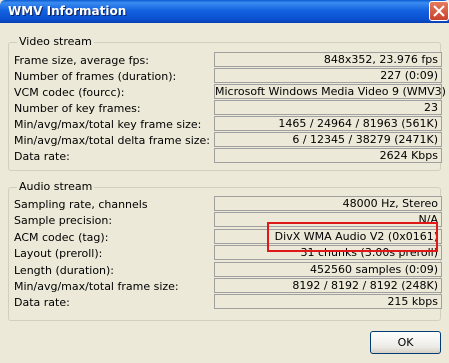  What do you see at coordinates (328, 269) in the screenshot?
I see `field-value: 452560 samples (0:09)` at bounding box center [328, 269].